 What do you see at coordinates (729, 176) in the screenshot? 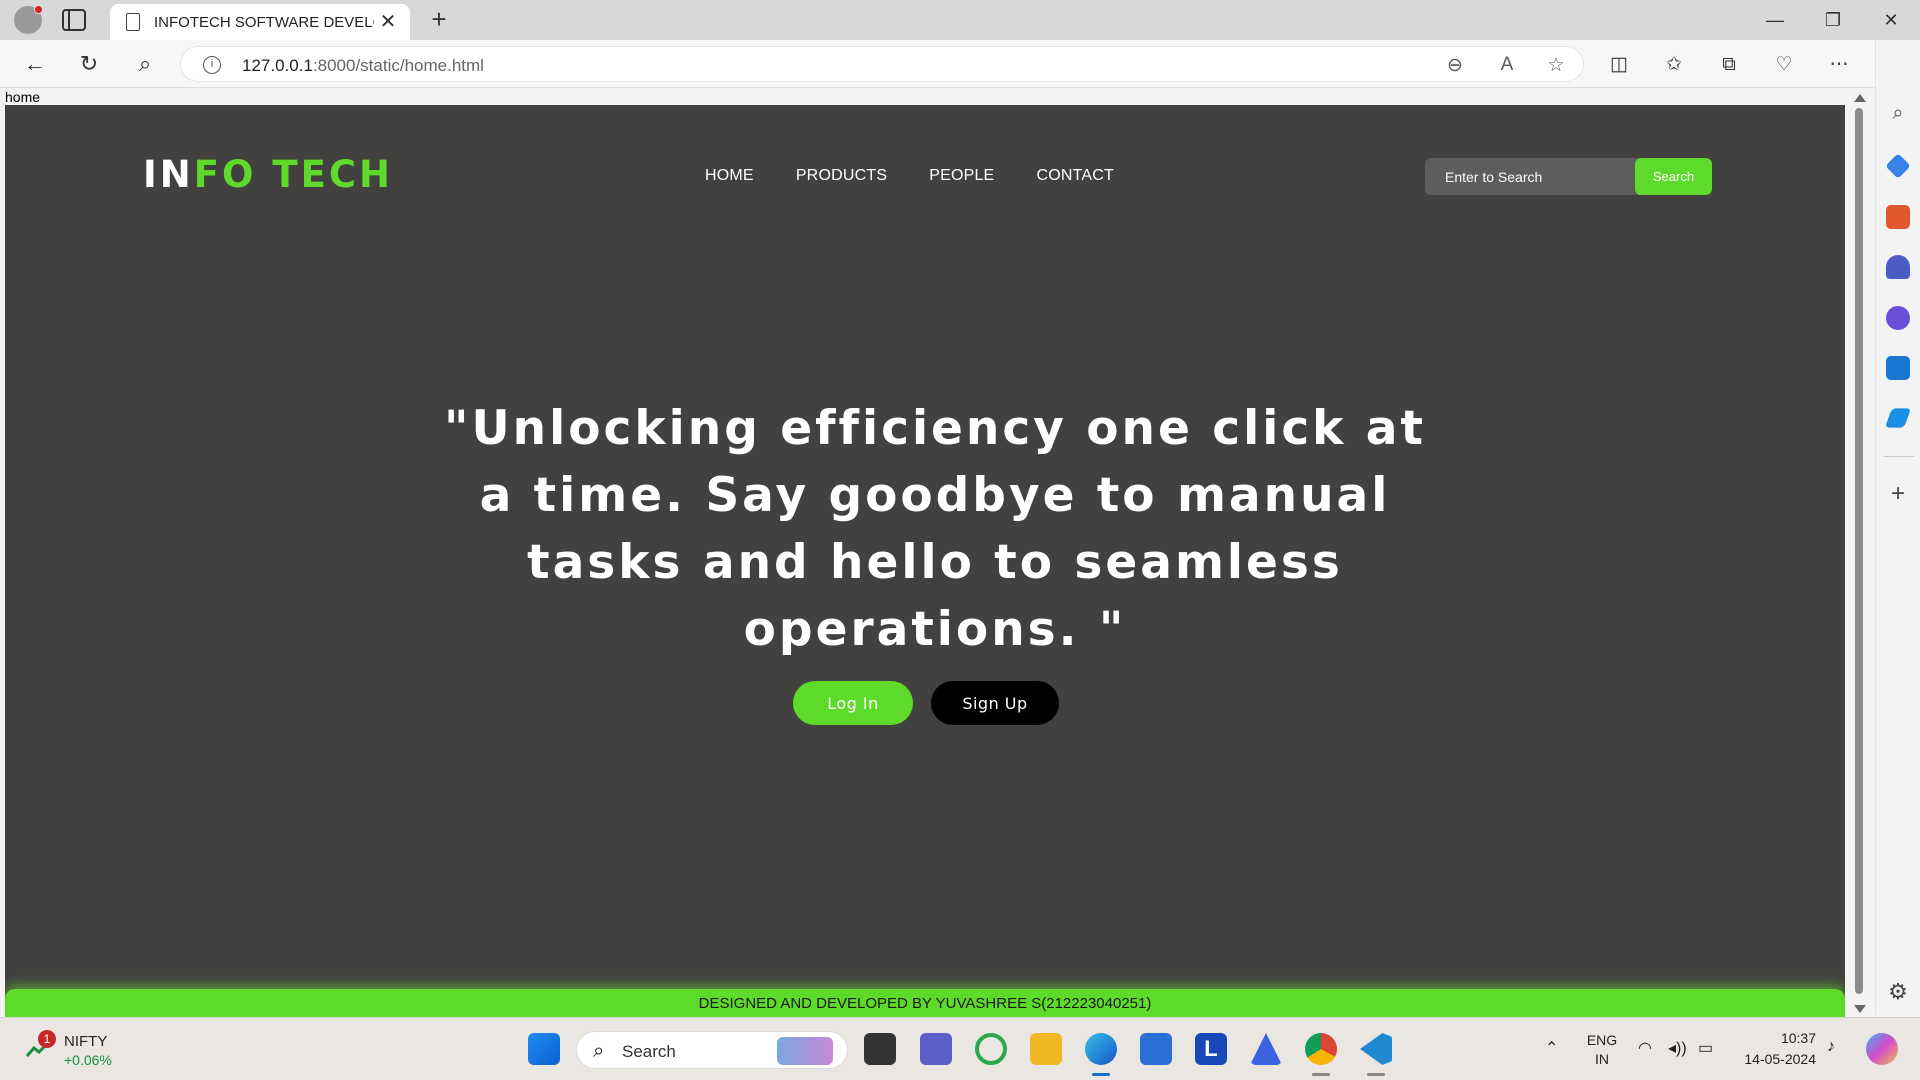
I see `nav-home: HOME` at bounding box center [729, 176].